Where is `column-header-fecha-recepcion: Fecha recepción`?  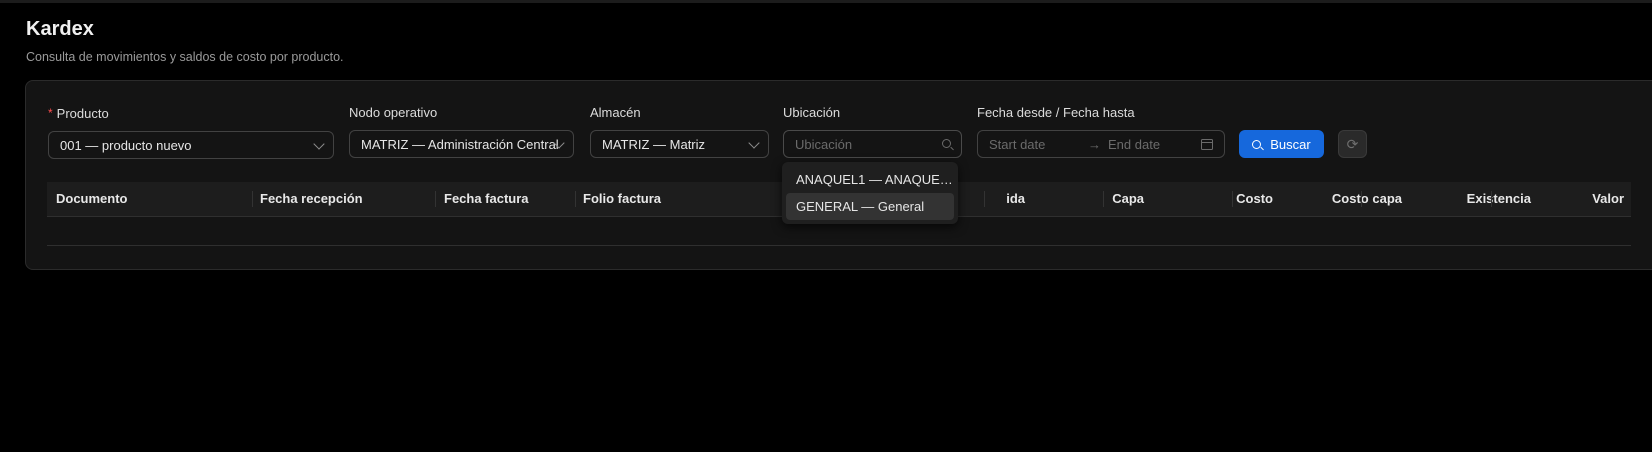 column-header-fecha-recepcion: Fecha recepción is located at coordinates (311, 199).